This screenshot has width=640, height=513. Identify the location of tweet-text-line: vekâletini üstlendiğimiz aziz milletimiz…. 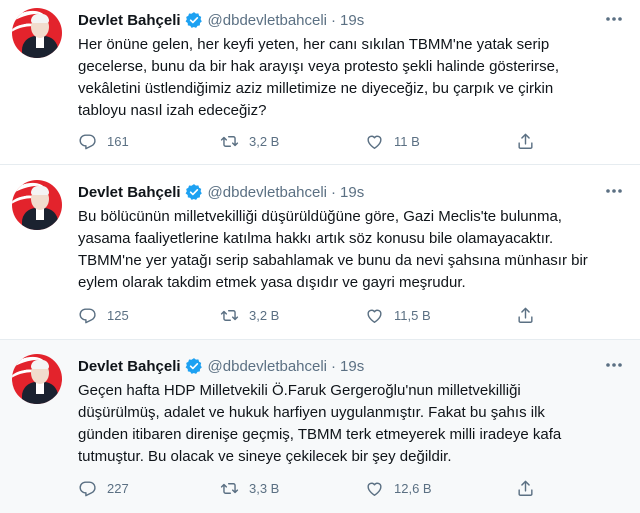
(316, 88).